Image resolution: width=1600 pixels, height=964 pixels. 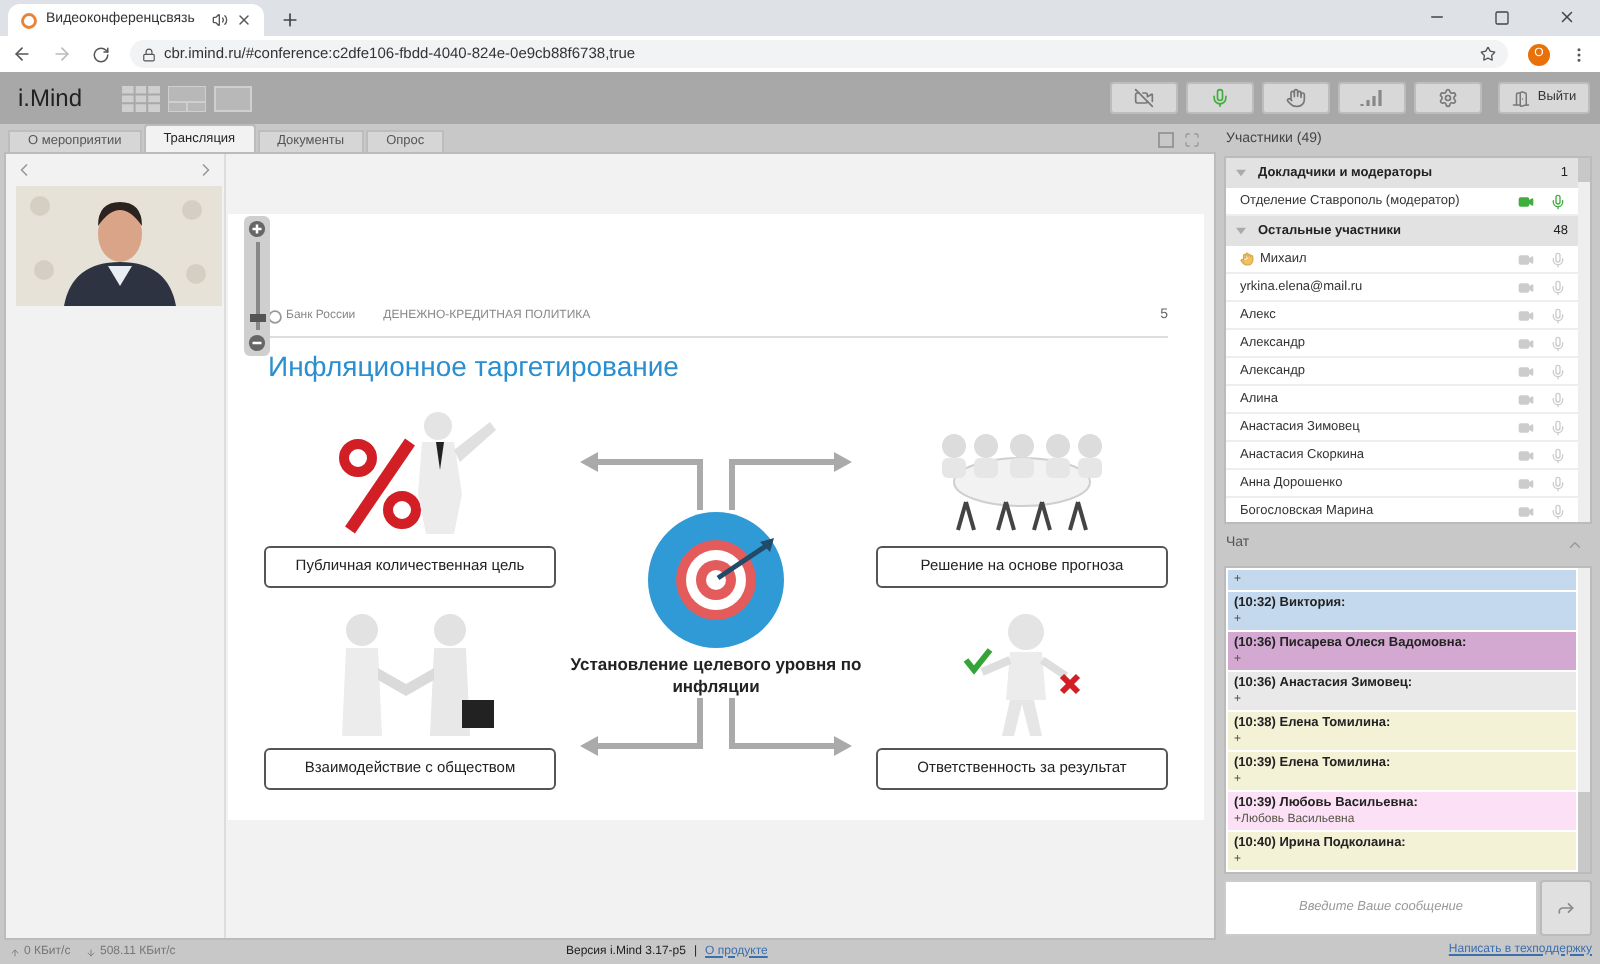 What do you see at coordinates (15, 952) in the screenshot?
I see `upload-arrow-icon` at bounding box center [15, 952].